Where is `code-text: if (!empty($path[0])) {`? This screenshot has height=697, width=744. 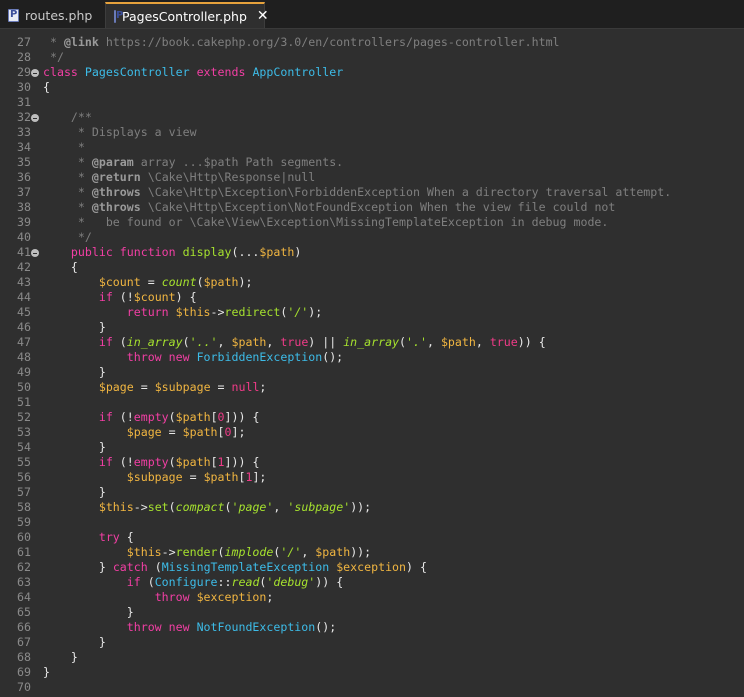
code-text: if (!empty($path[0])) { is located at coordinates (151, 417).